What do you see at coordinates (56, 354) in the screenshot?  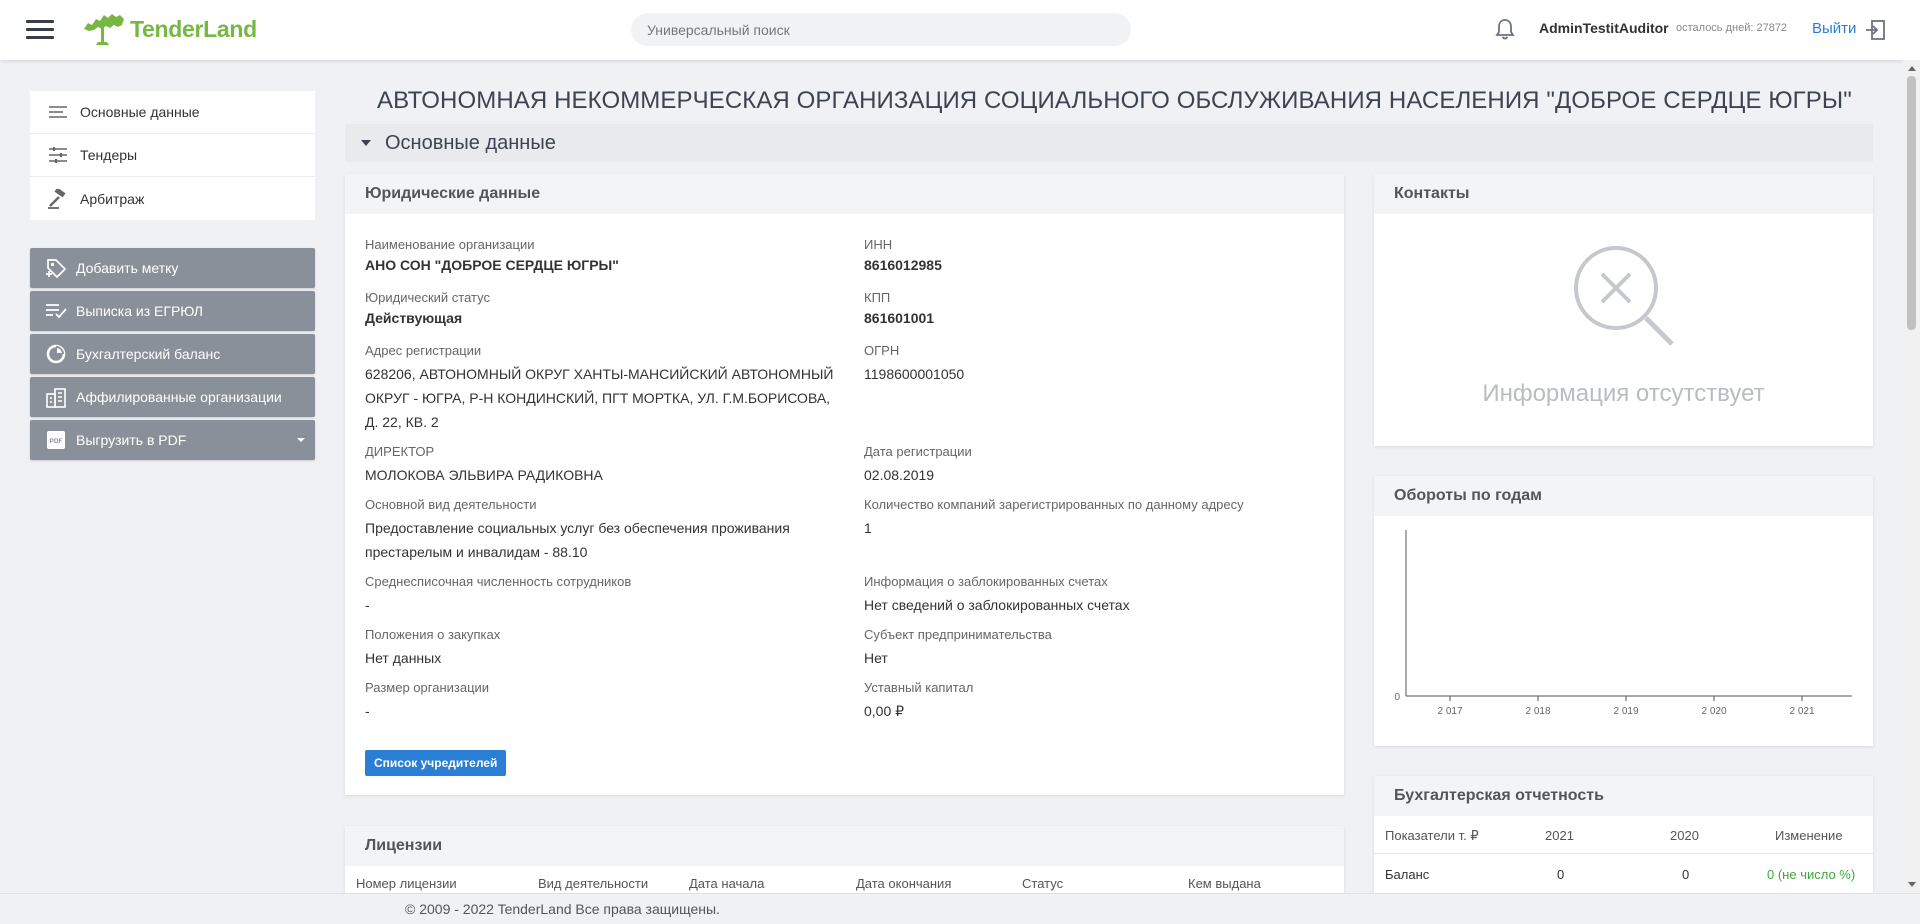 I see `pie-chart-icon` at bounding box center [56, 354].